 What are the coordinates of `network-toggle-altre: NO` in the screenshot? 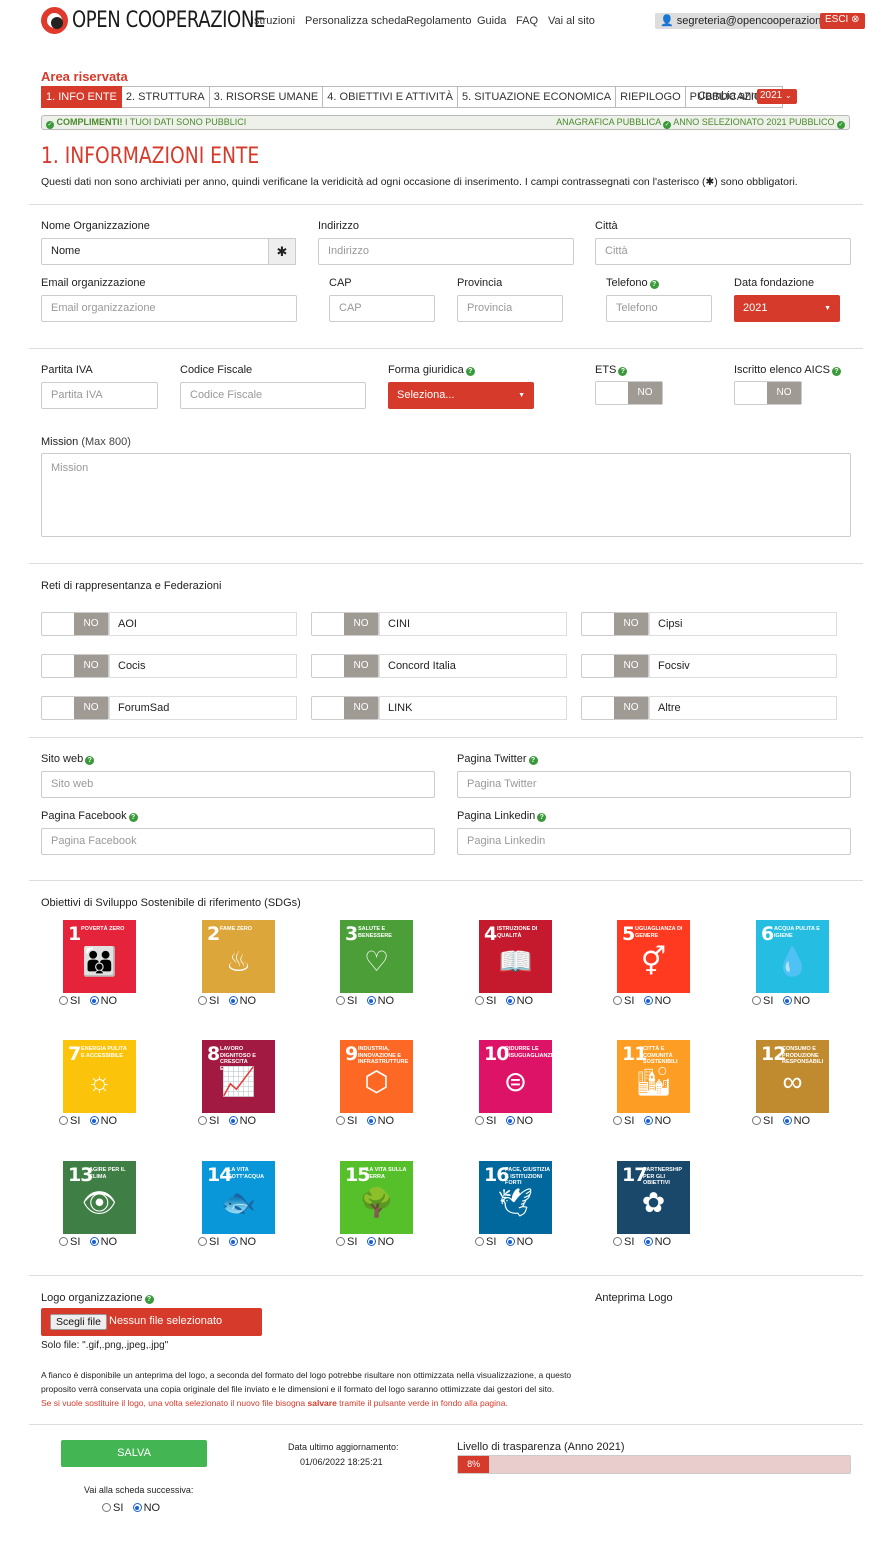 It's located at (615, 708).